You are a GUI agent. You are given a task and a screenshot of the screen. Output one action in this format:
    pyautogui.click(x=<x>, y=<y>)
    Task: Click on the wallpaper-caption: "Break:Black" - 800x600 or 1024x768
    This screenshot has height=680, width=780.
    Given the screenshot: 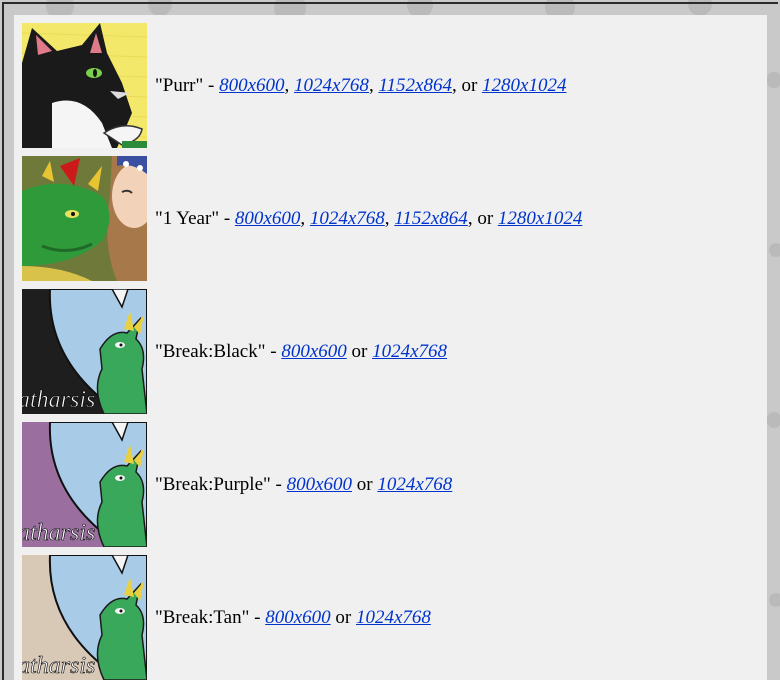 What is the action you would take?
    pyautogui.click(x=301, y=352)
    